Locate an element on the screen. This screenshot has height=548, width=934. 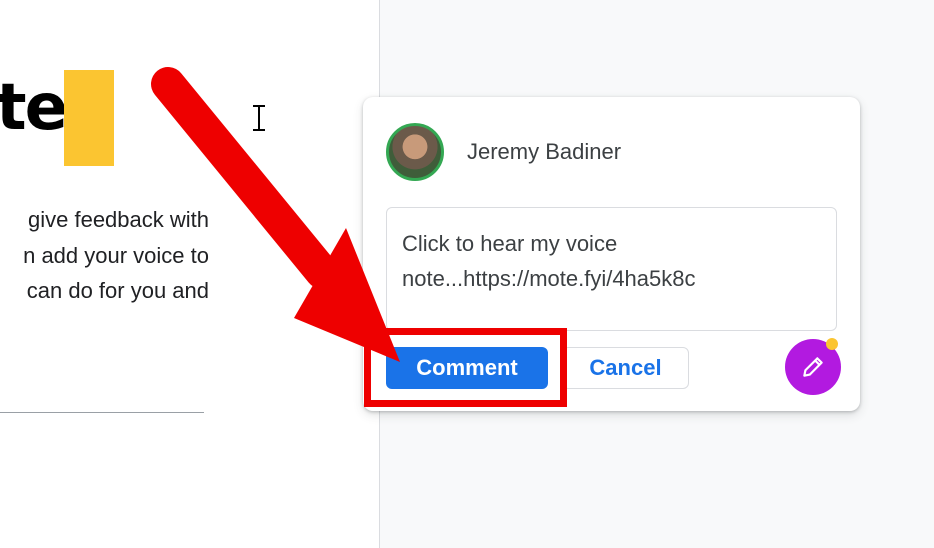
text-cursor-icon is located at coordinates (259, 118).